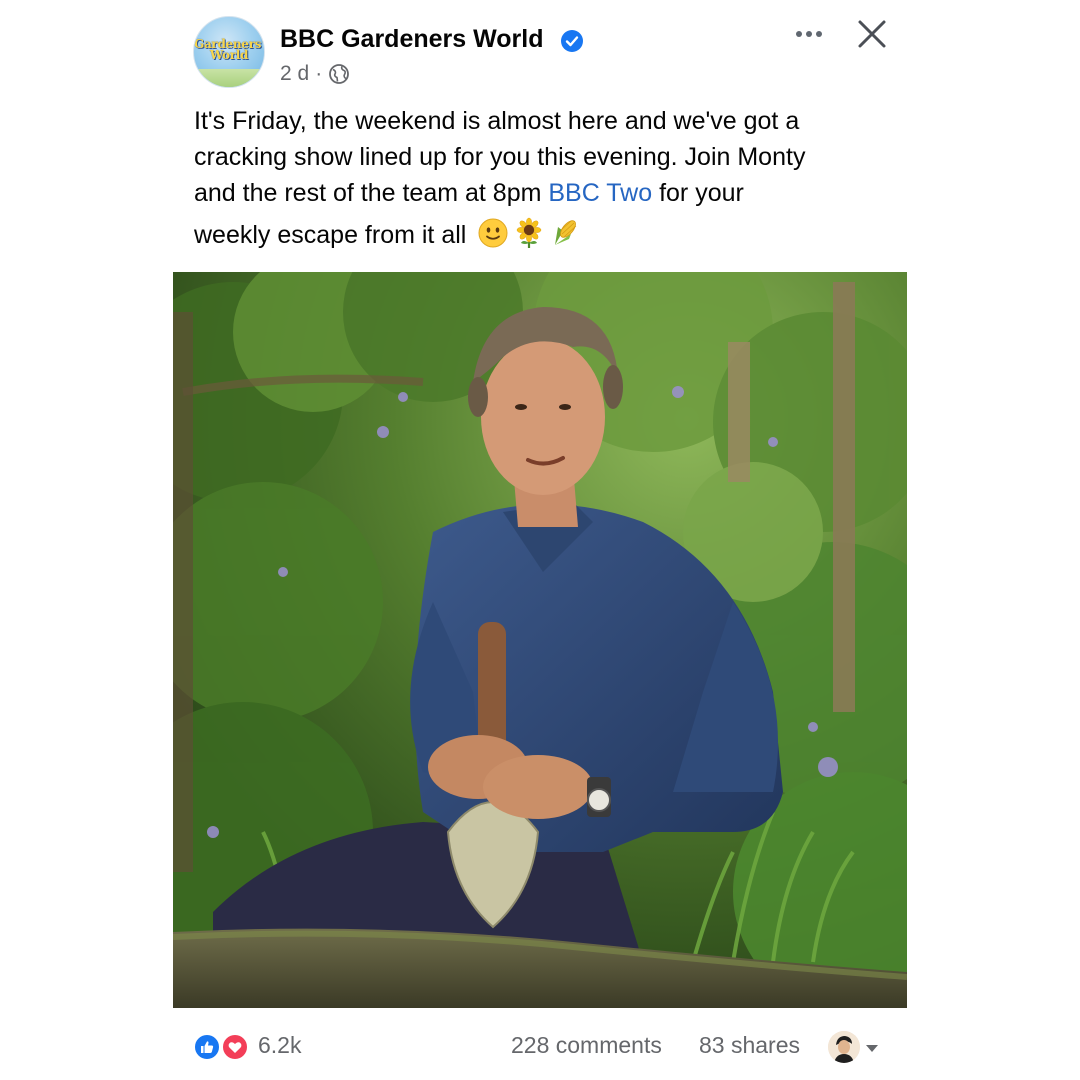  Describe the element at coordinates (493, 233) in the screenshot. I see `smiling-face-icon` at that location.